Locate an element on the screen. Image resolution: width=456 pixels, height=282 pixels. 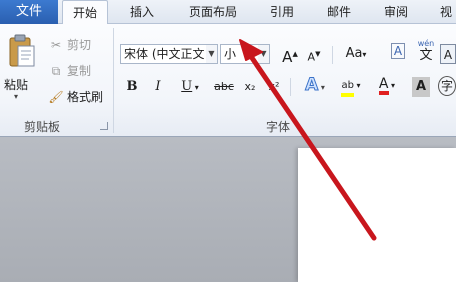
tab-page-layout: 页面布局 is located at coordinates (213, 12).